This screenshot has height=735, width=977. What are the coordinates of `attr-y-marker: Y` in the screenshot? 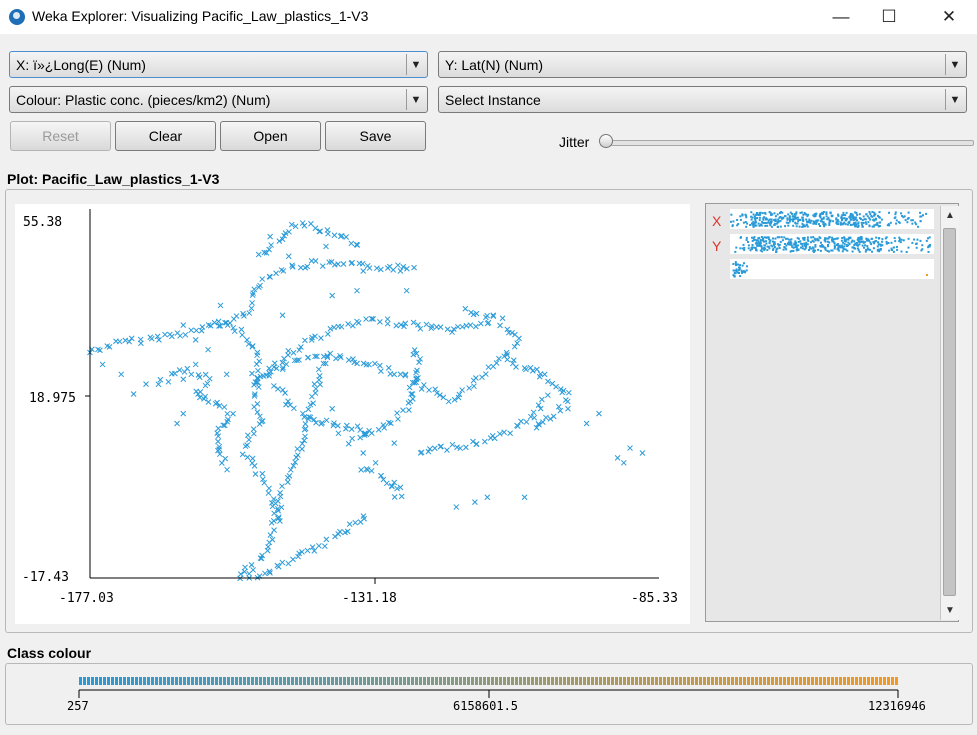 It's located at (717, 246).